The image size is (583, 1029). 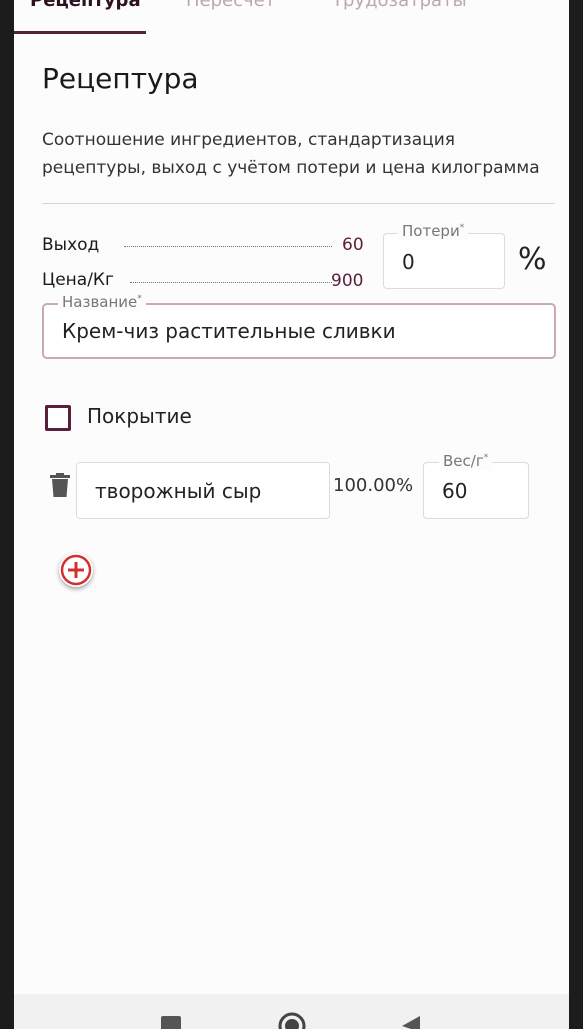 I want to click on loss-input: 0, so click(x=408, y=262).